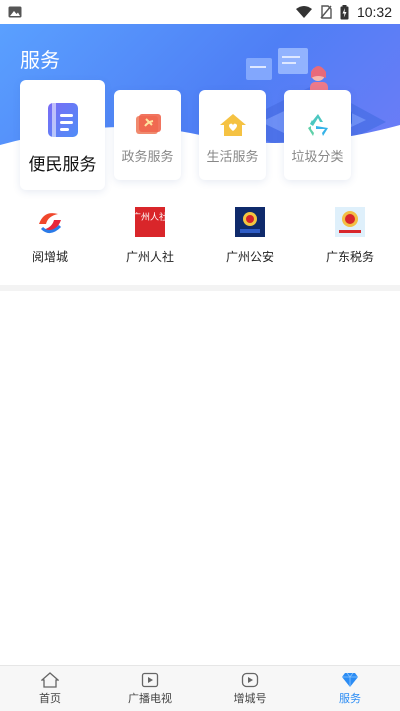  What do you see at coordinates (350, 222) in the screenshot?
I see `guangdong-tax-logo-icon` at bounding box center [350, 222].